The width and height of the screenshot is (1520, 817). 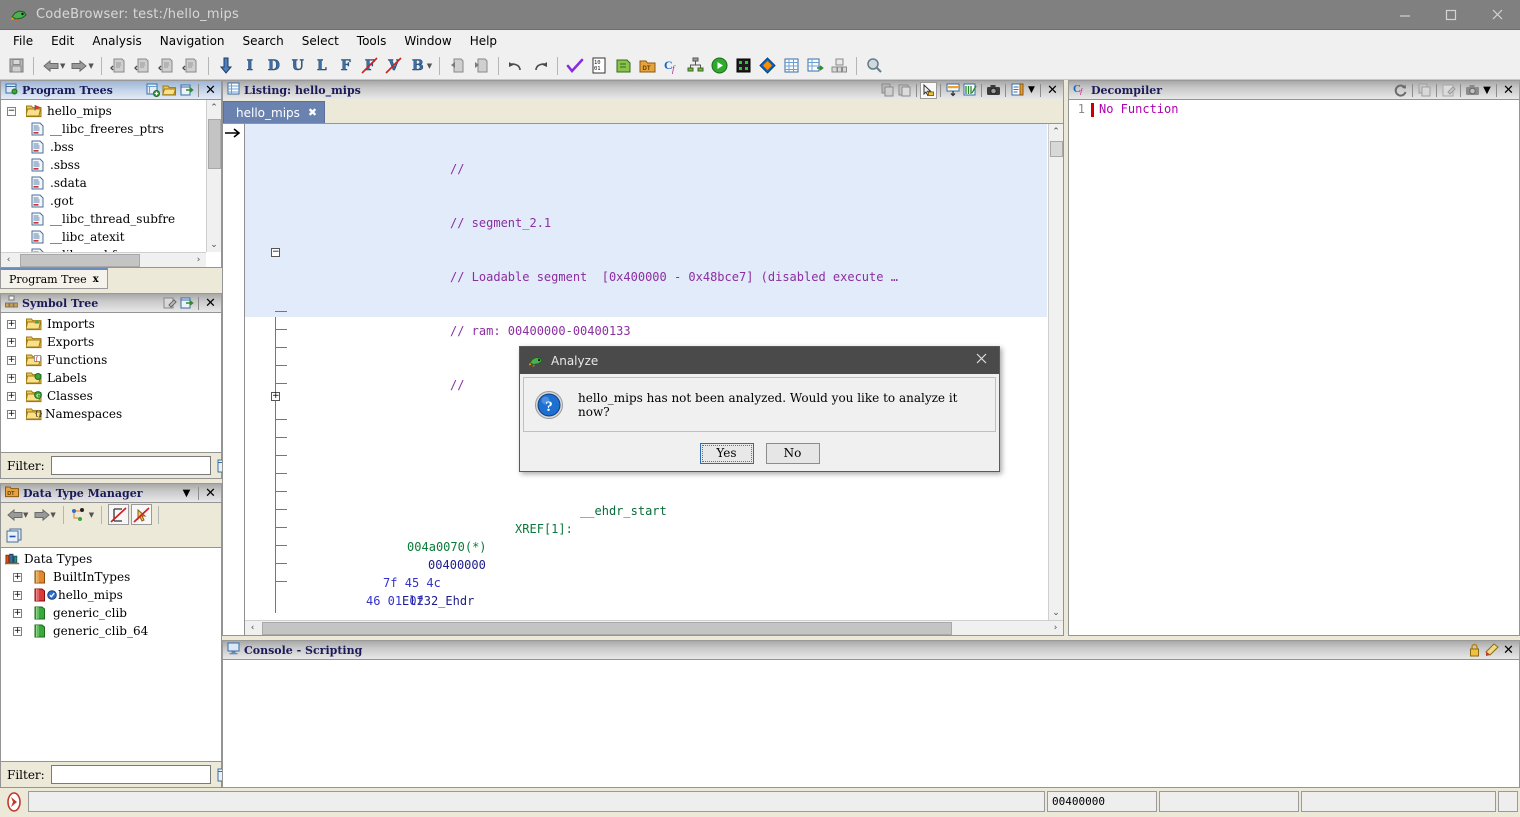 What do you see at coordinates (210, 90) in the screenshot?
I see `program-trees-close-icon: ✕` at bounding box center [210, 90].